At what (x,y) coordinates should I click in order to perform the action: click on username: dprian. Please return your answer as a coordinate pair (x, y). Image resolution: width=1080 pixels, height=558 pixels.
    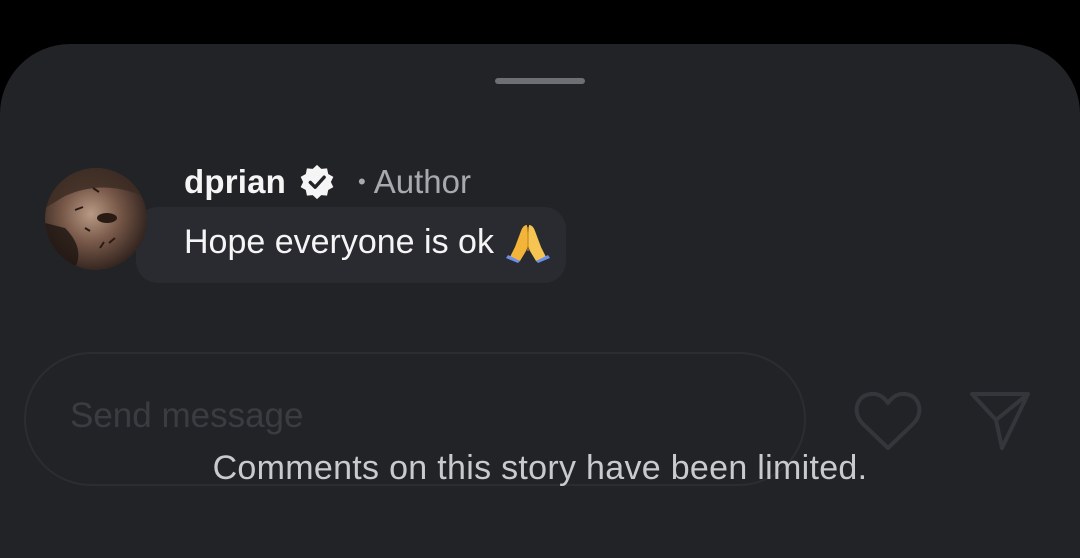
    Looking at the image, I should click on (235, 182).